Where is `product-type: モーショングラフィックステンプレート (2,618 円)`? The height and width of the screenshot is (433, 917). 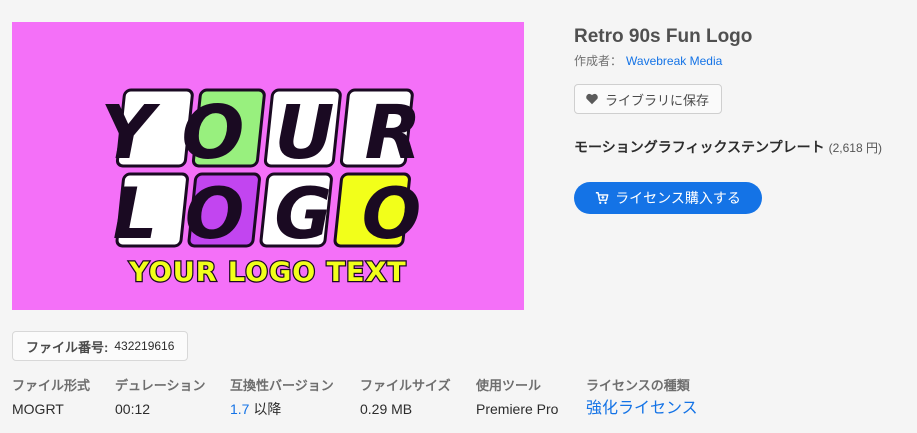 product-type: モーショングラフィックステンプレート (2,618 円) is located at coordinates (728, 147).